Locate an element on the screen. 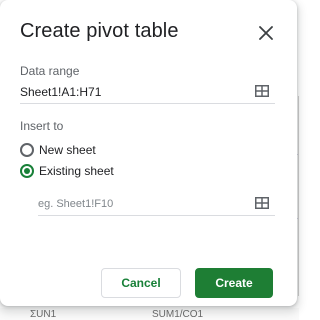  backdrop-cell-text: SUM1/CO1 is located at coordinates (178, 314).